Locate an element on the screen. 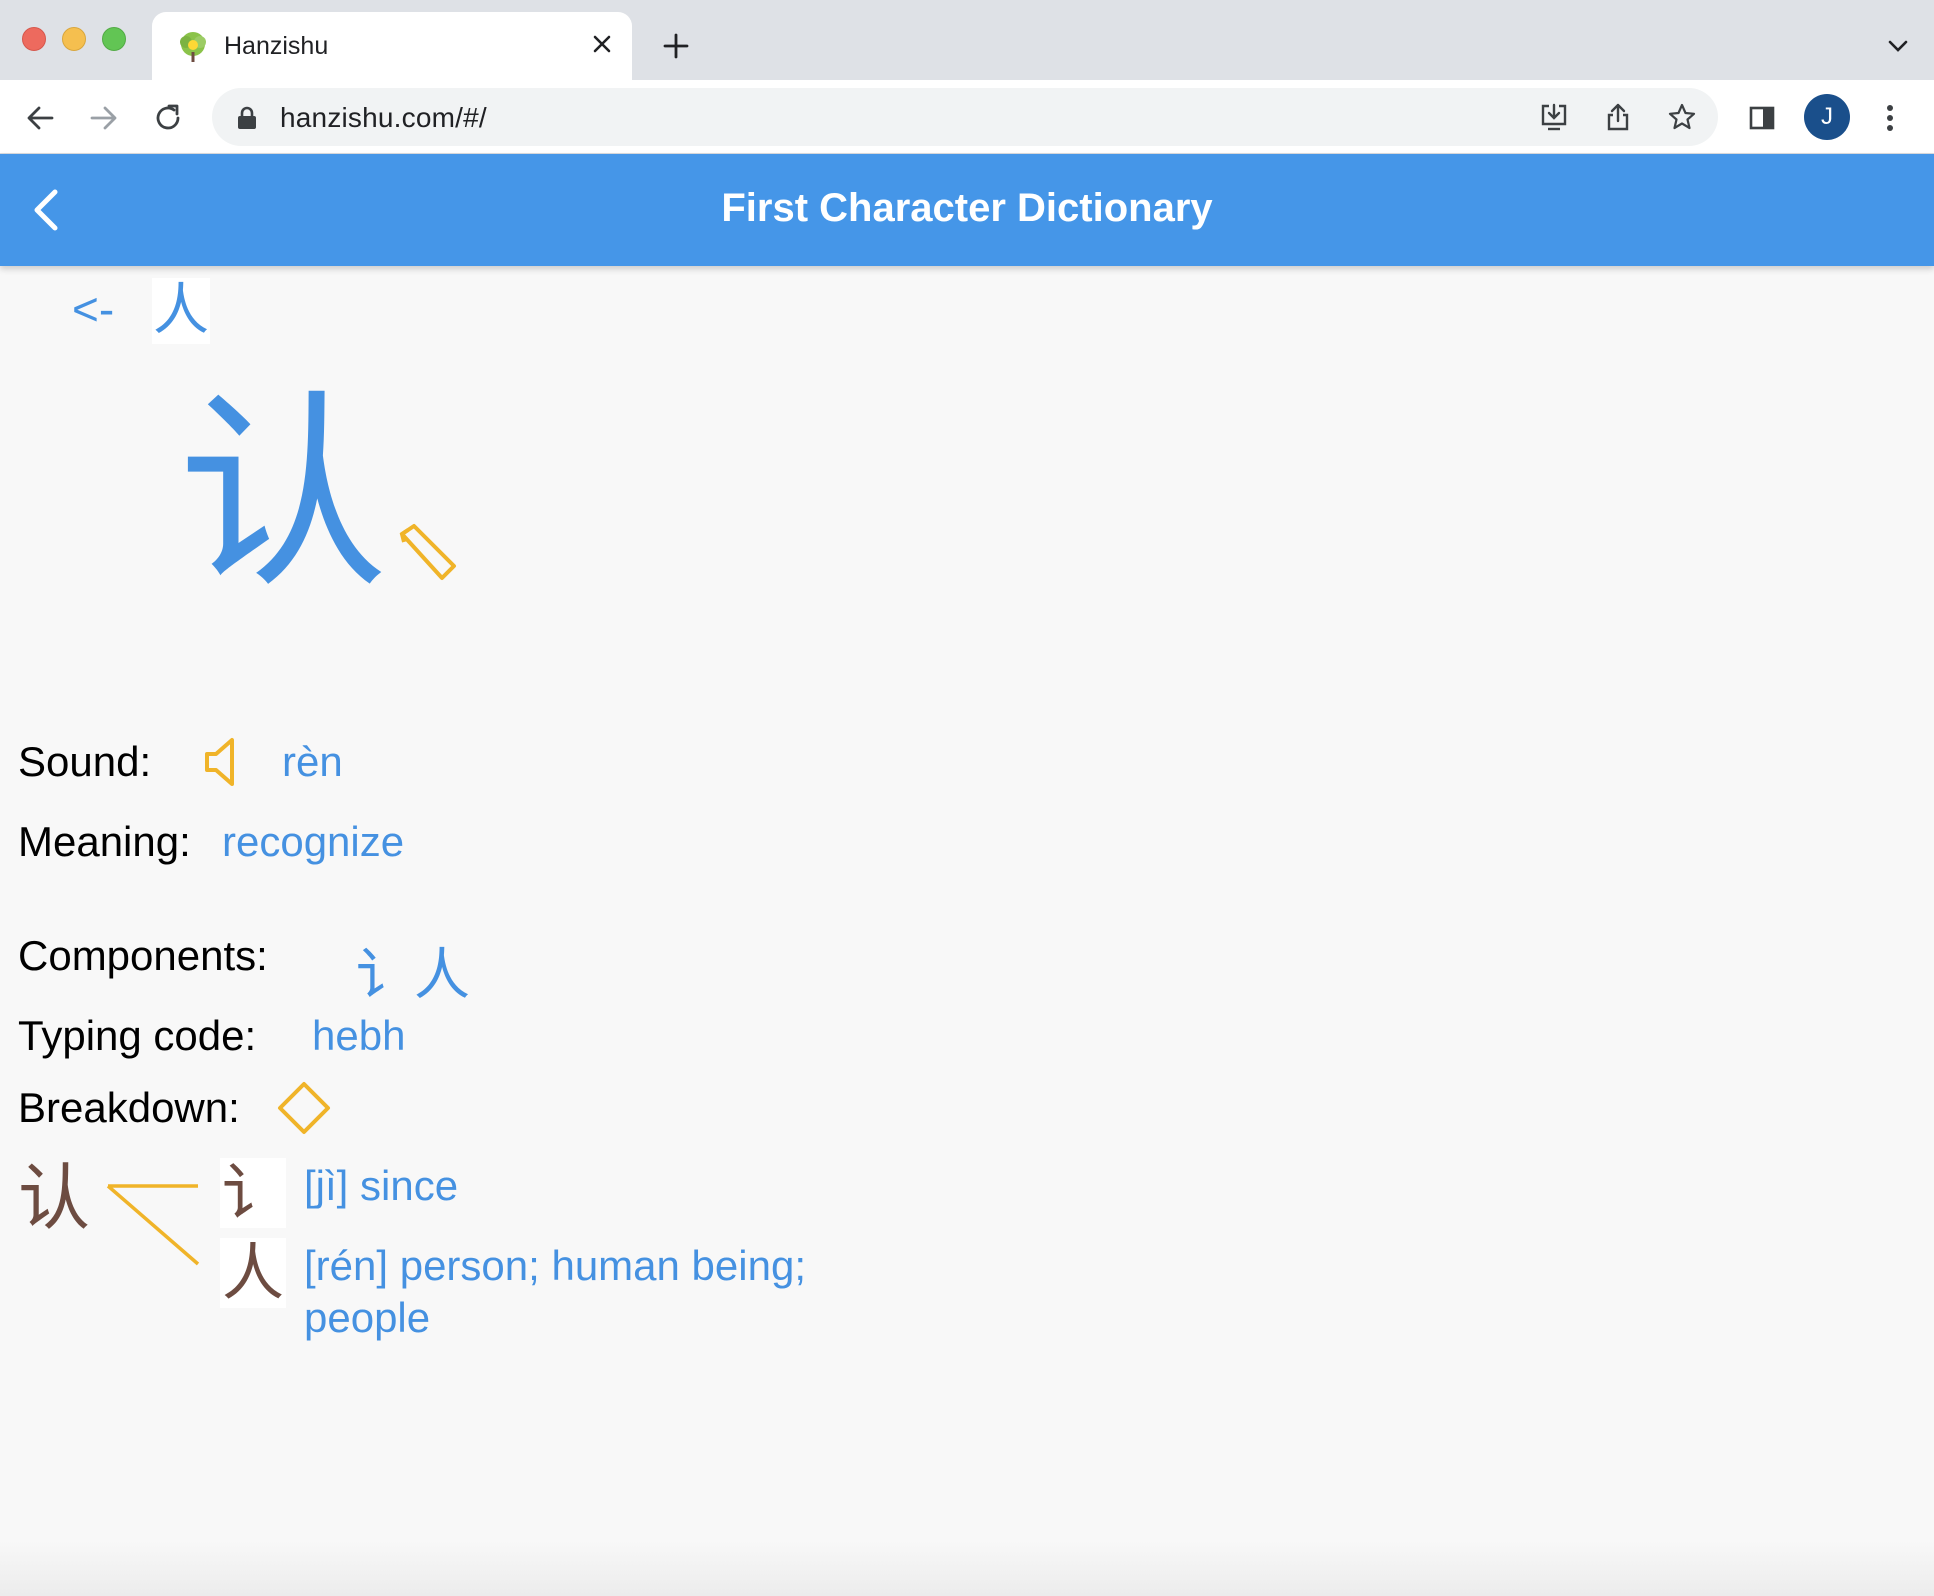 The height and width of the screenshot is (1596, 1934). component-char: 人 is located at coordinates (442, 970).